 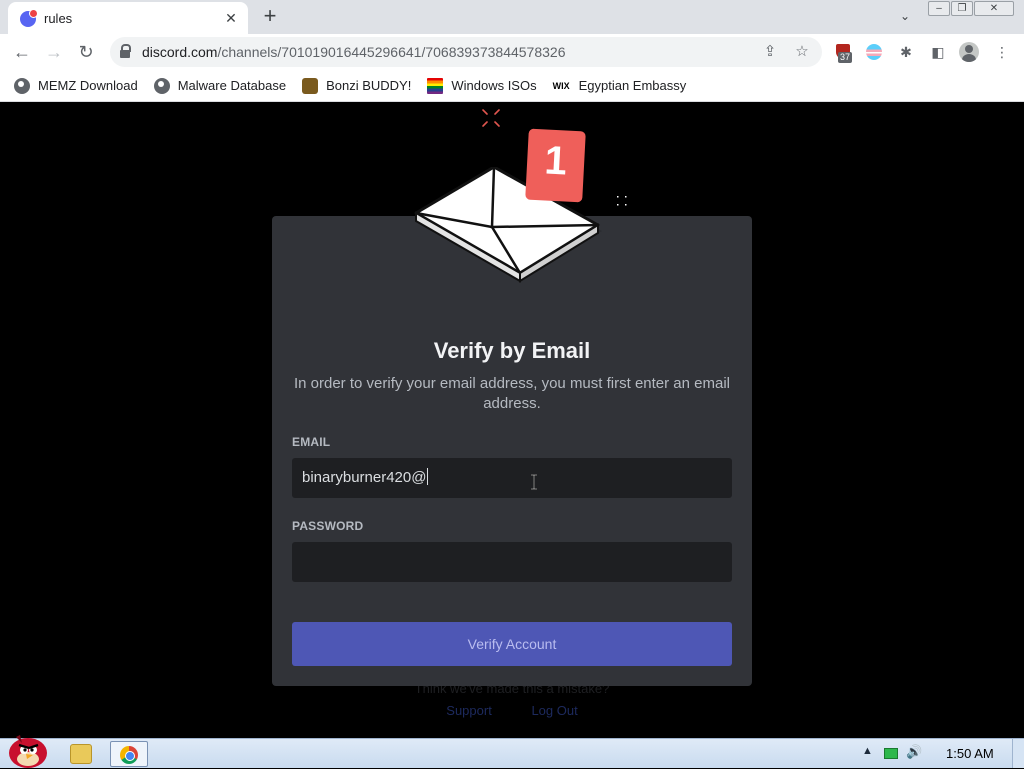 I want to click on red-sparkle-icon, so click(x=491, y=118).